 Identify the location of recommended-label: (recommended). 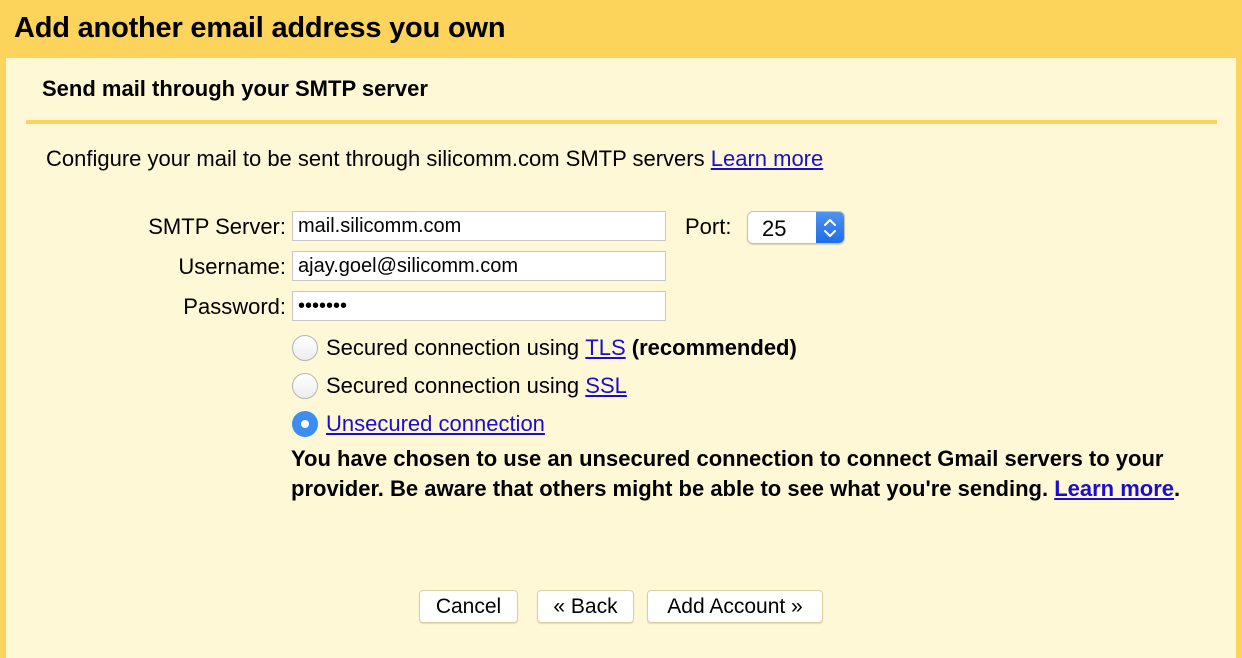
(714, 347).